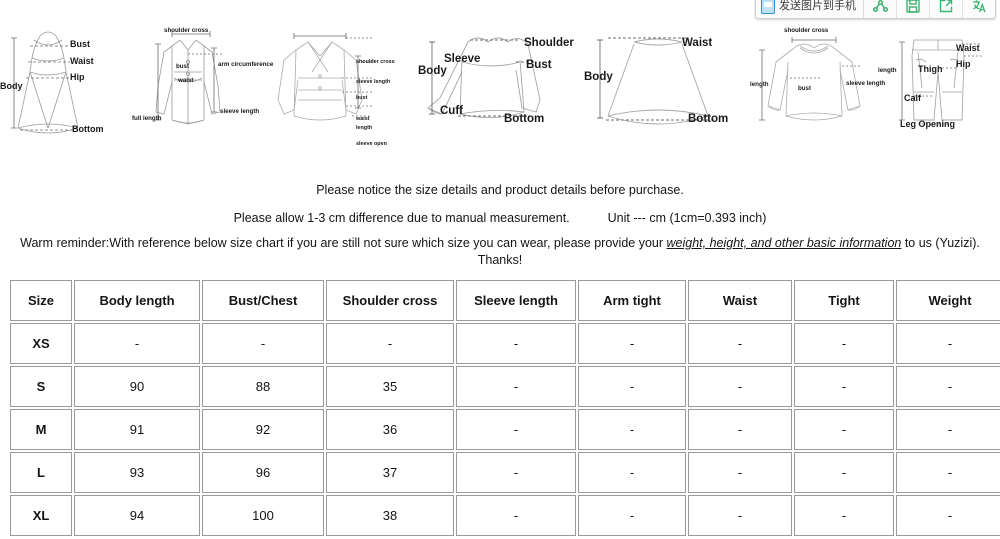  Describe the element at coordinates (137, 300) in the screenshot. I see `header-body-length: Body length` at that location.